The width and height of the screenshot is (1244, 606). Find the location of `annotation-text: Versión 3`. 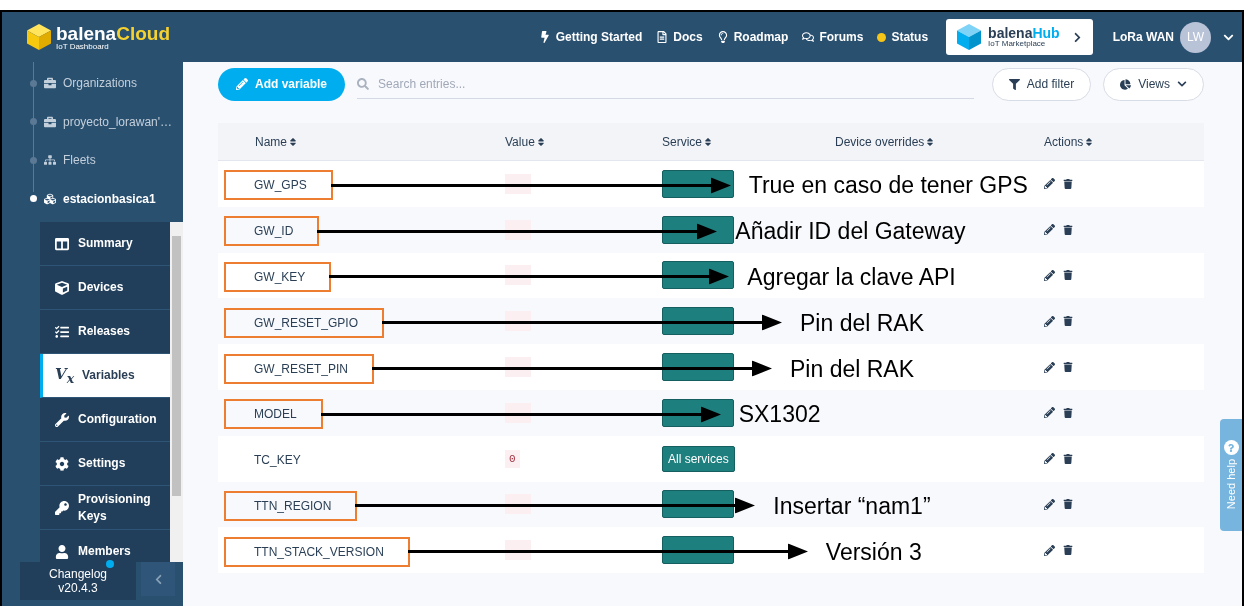

annotation-text: Versión 3 is located at coordinates (873, 552).